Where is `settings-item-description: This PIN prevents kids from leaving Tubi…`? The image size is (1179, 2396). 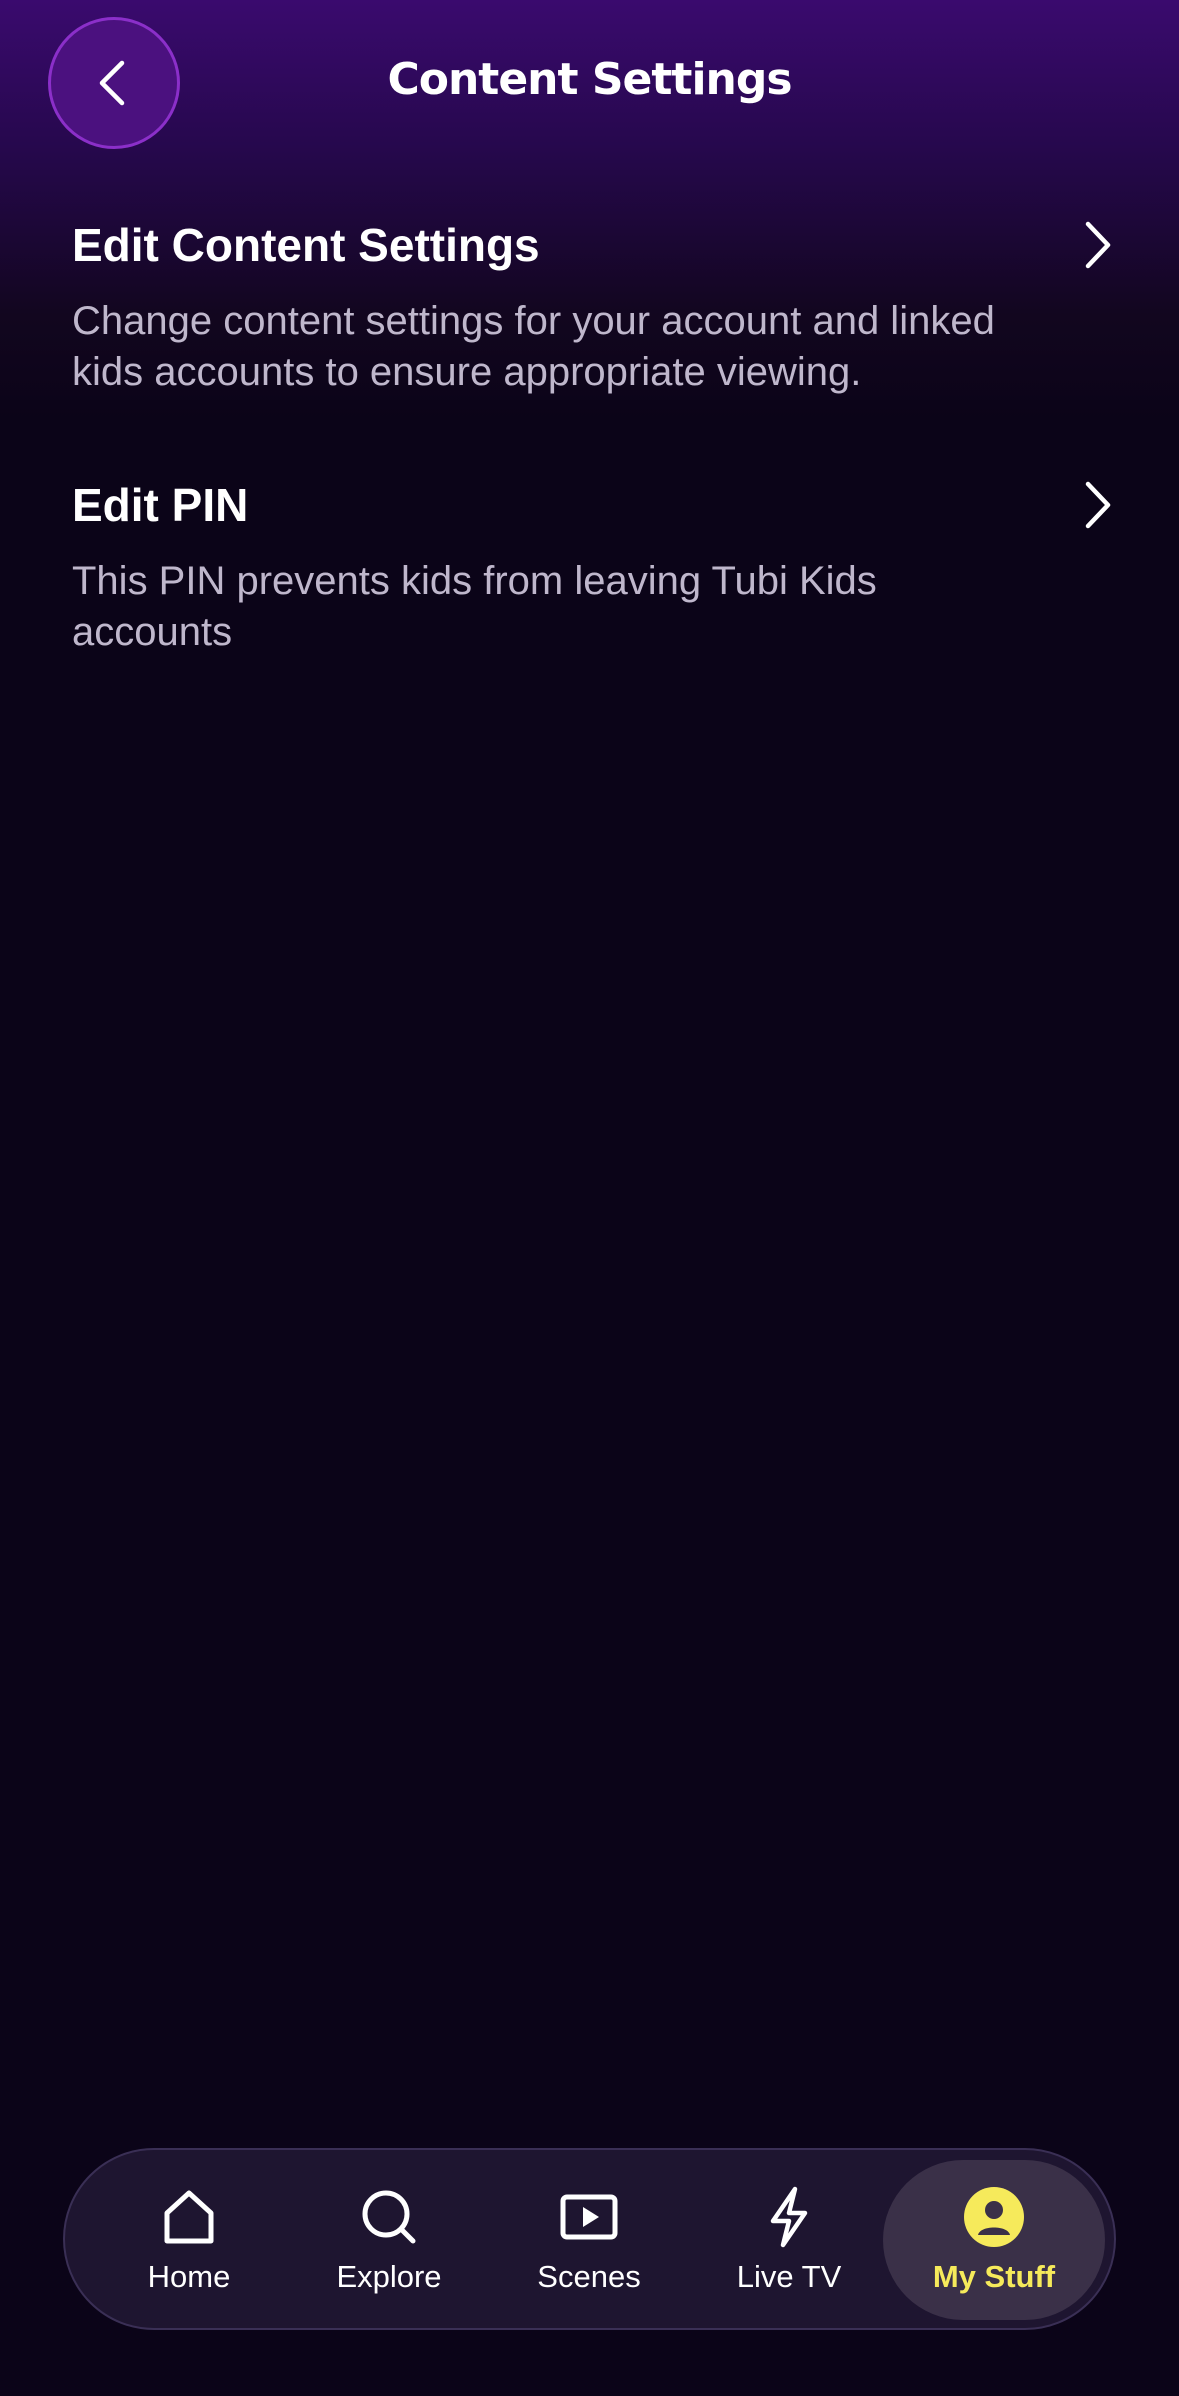 settings-item-description: This PIN prevents kids from leaving Tubi… is located at coordinates (474, 606).